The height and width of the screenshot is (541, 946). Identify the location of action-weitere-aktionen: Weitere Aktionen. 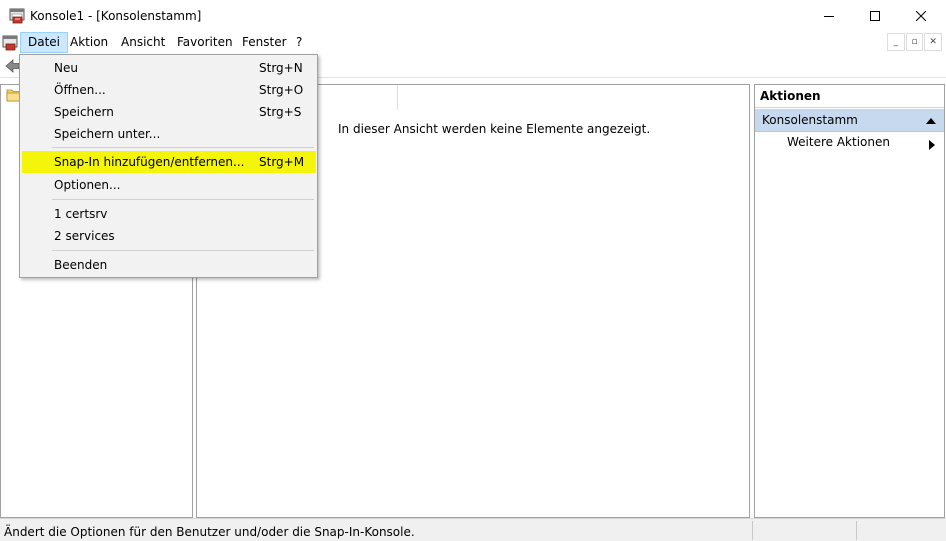
(838, 142).